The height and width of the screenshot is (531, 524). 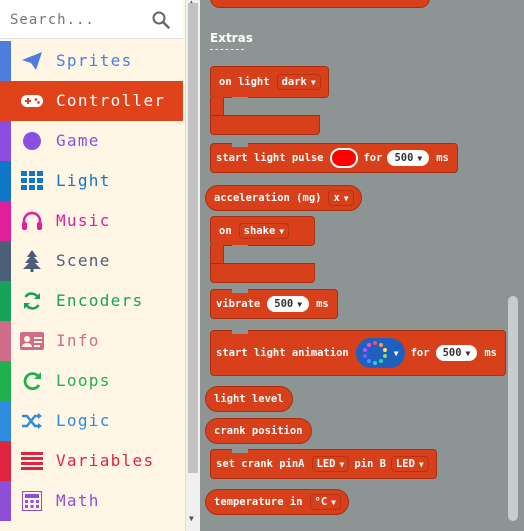 What do you see at coordinates (105, 460) in the screenshot?
I see `category-label: Variables` at bounding box center [105, 460].